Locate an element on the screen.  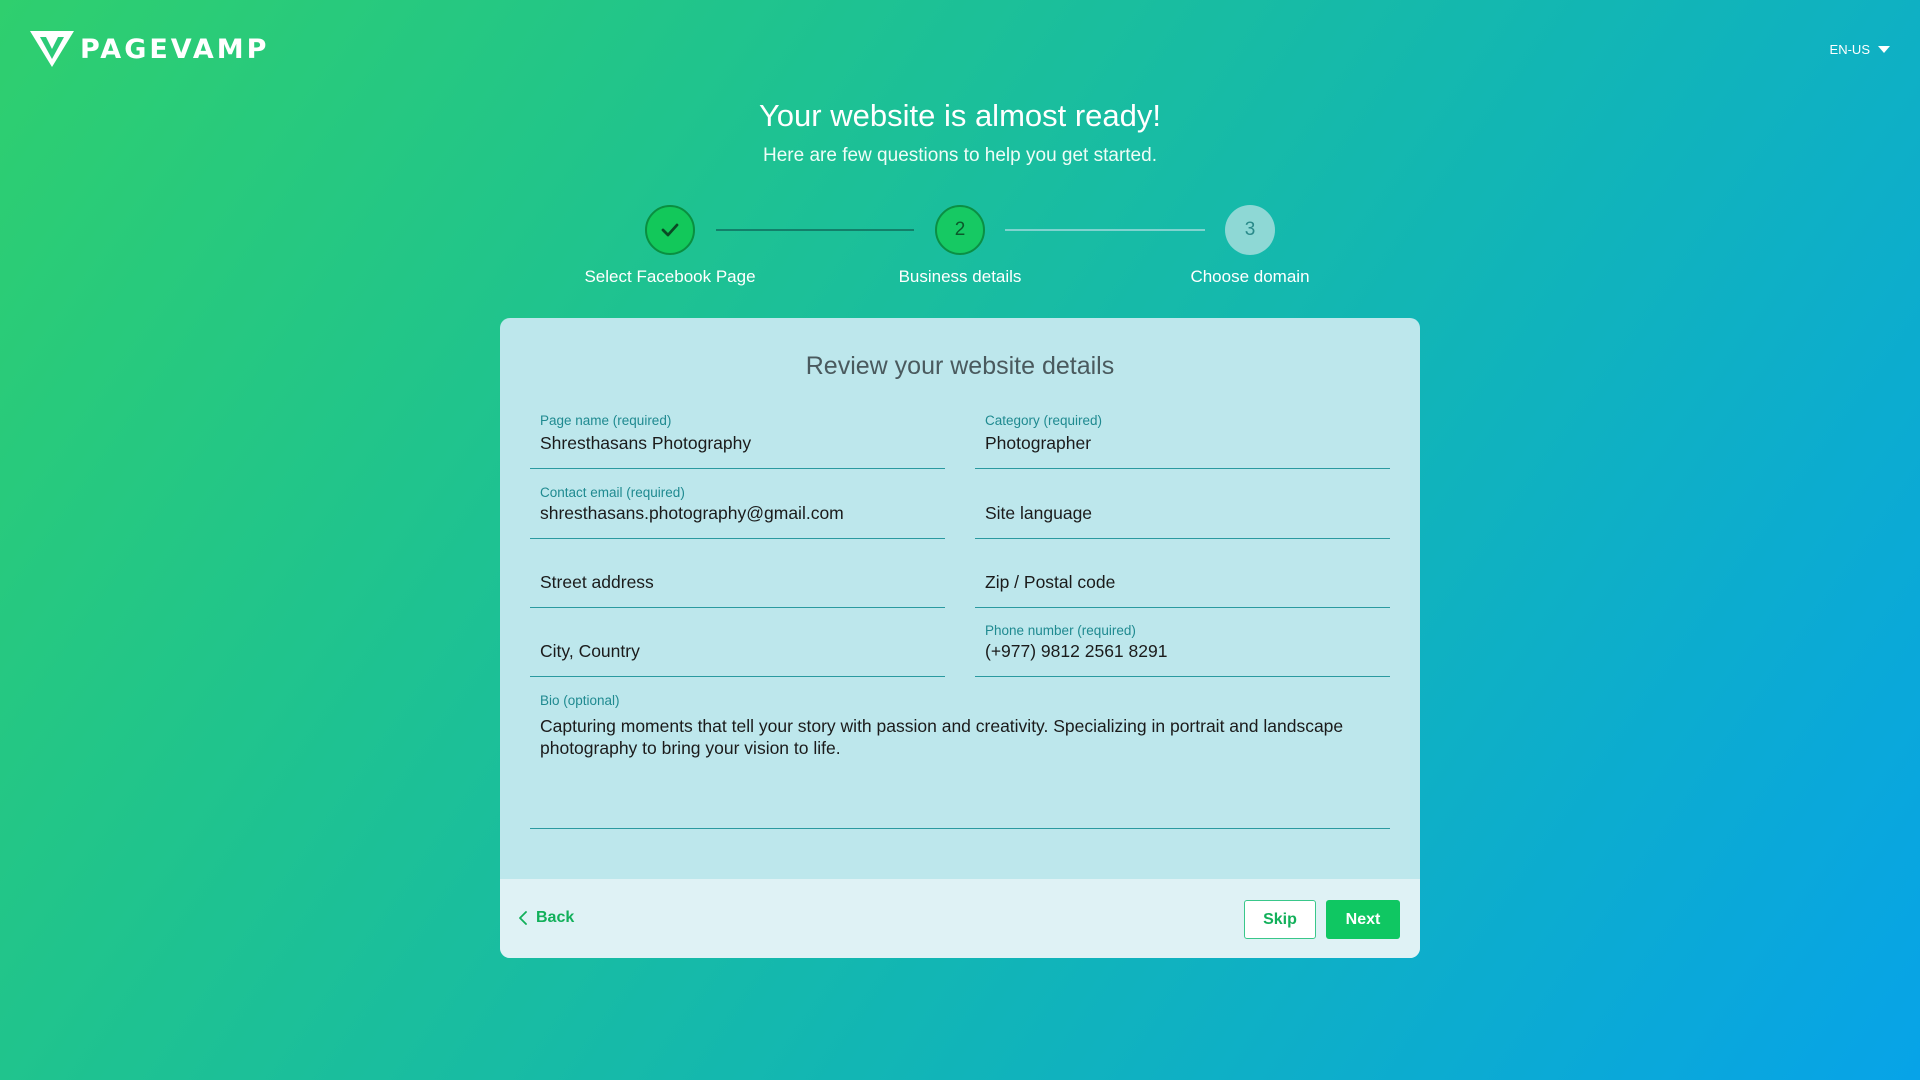
page-name-value: Shresthasans Photography is located at coordinates (646, 443).